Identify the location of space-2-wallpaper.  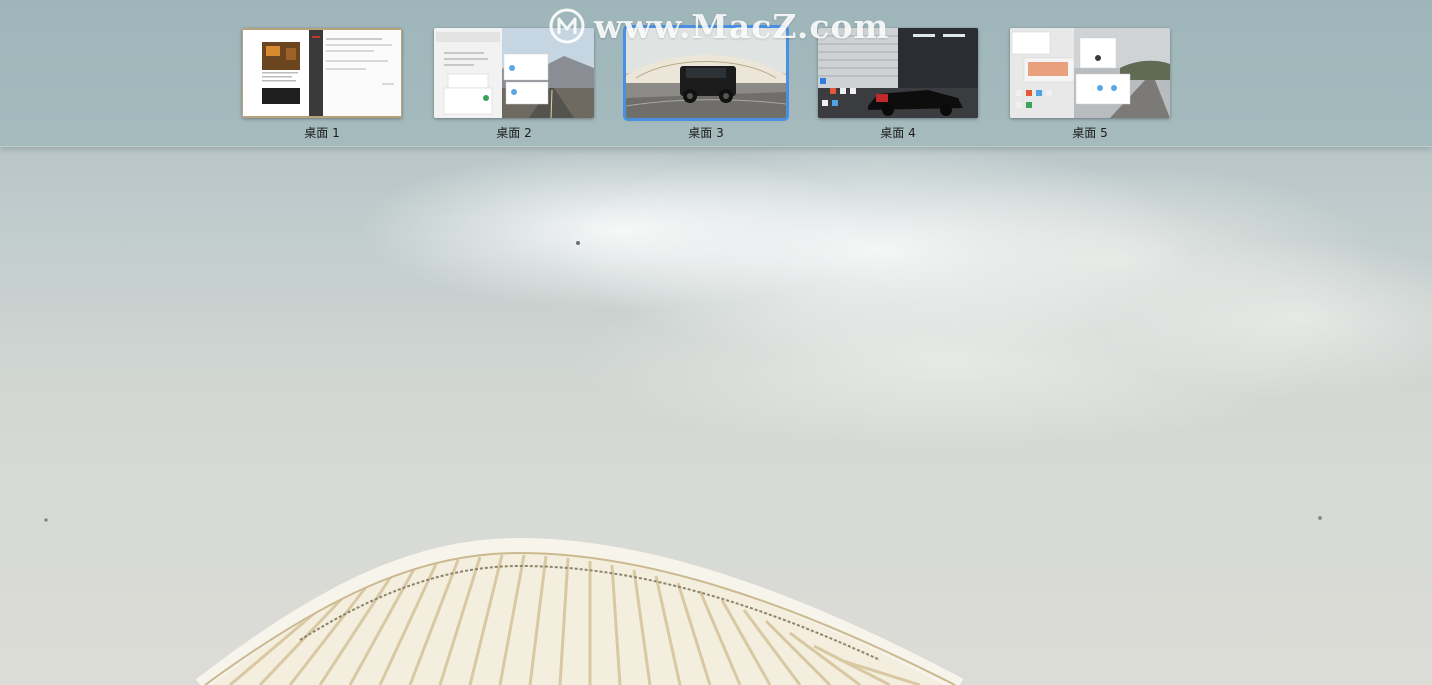
(514, 73).